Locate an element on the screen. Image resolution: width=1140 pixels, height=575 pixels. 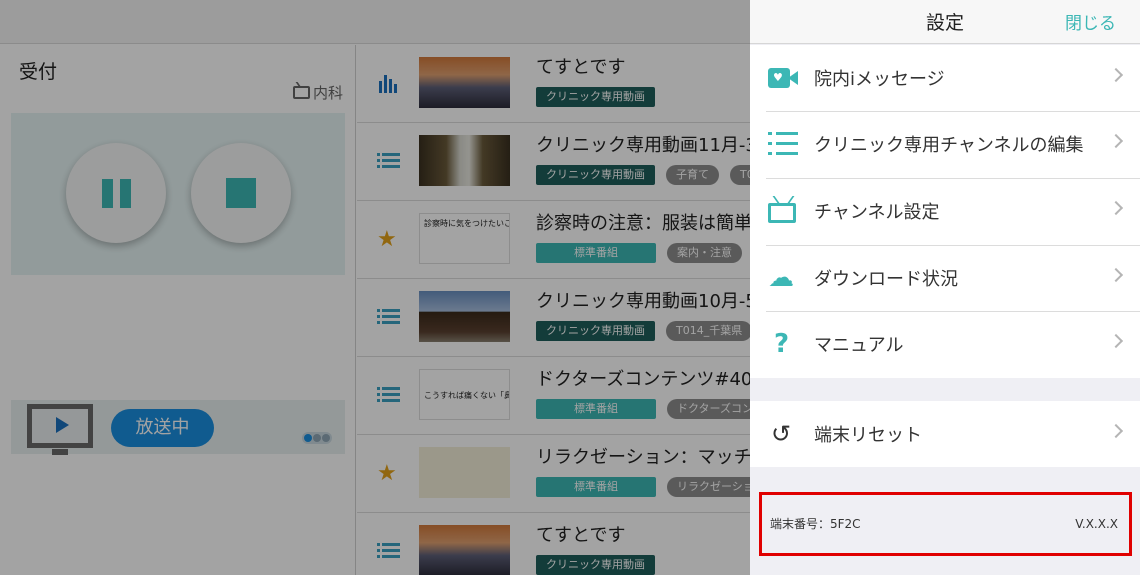
menu-item-download-status: ☁ ダウンロード状況 is located at coordinates (945, 278).